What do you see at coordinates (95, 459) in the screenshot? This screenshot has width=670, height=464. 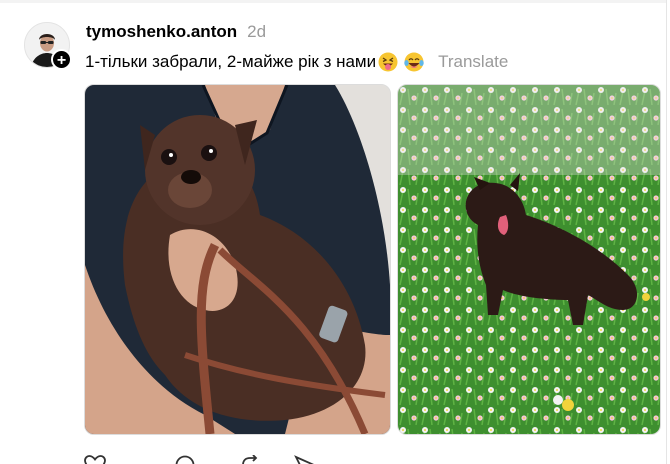 I see `heart-icon` at bounding box center [95, 459].